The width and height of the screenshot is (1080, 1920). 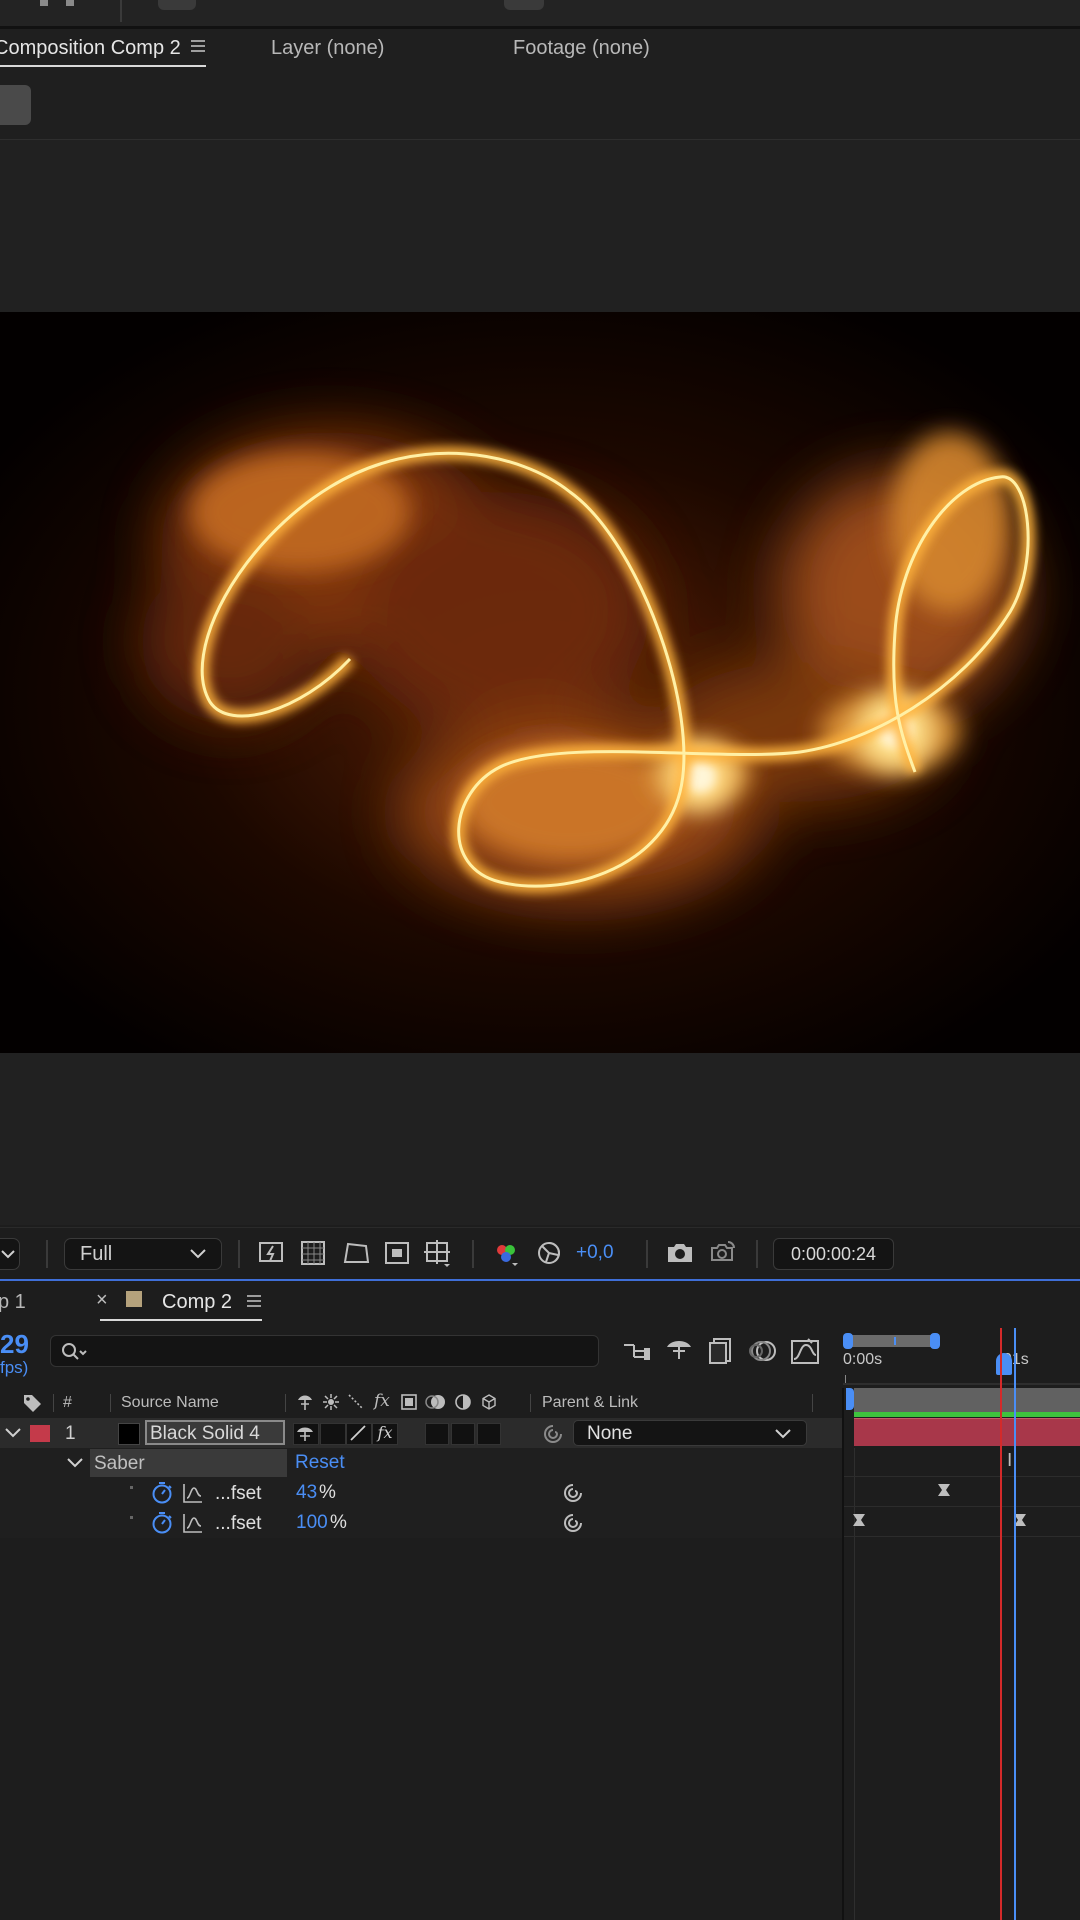 What do you see at coordinates (131, 1487) in the screenshot?
I see `tree-dot` at bounding box center [131, 1487].